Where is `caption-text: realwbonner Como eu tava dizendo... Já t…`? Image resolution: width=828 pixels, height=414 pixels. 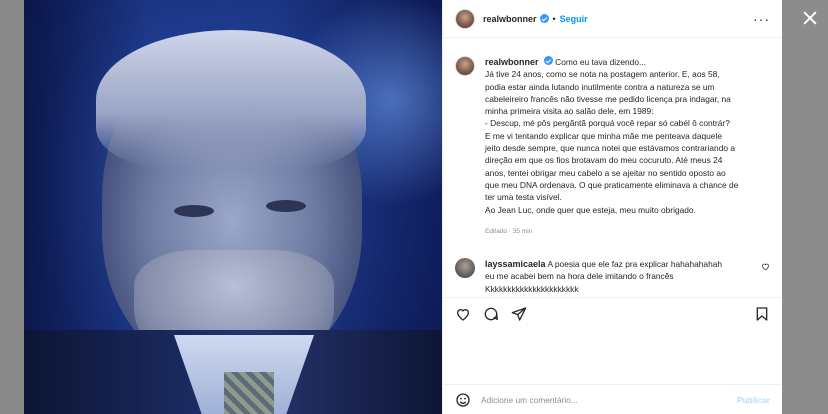
caption-text: realwbonner Como eu tava dizendo... Já t… is located at coordinates (611, 147).